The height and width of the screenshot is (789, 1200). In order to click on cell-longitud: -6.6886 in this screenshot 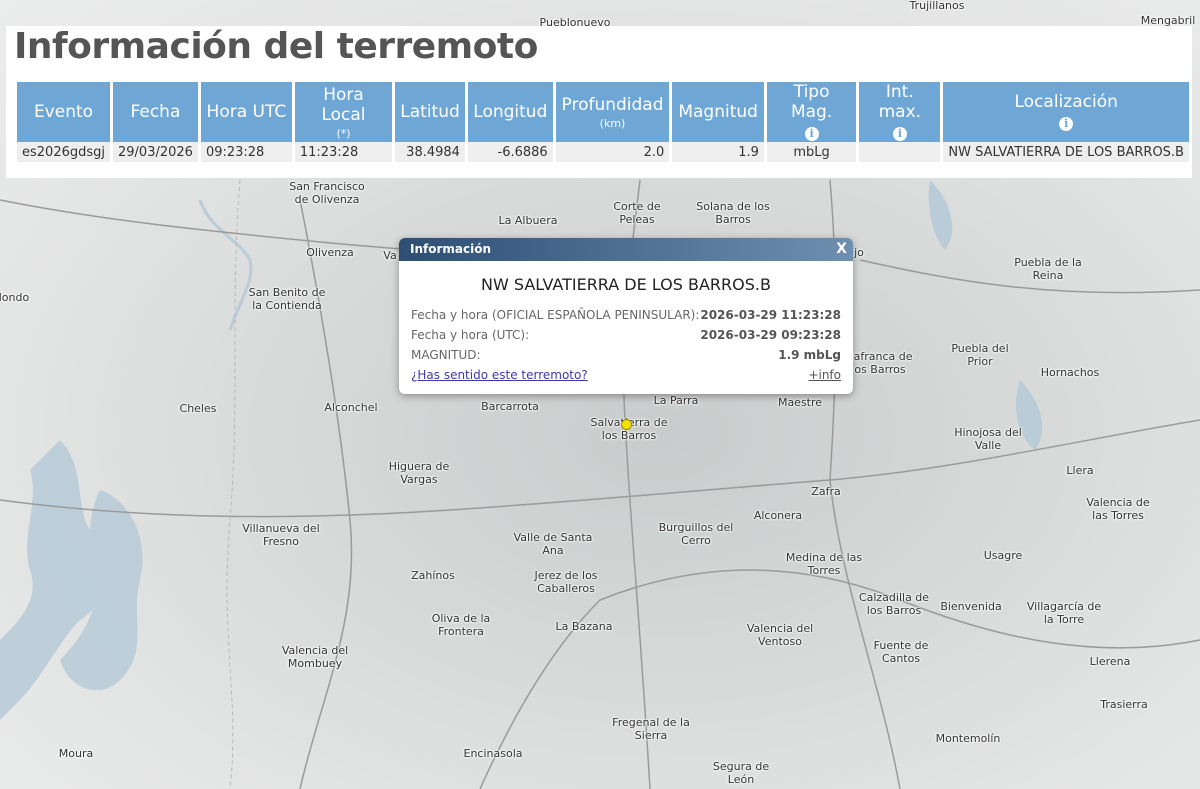, I will do `click(510, 152)`.